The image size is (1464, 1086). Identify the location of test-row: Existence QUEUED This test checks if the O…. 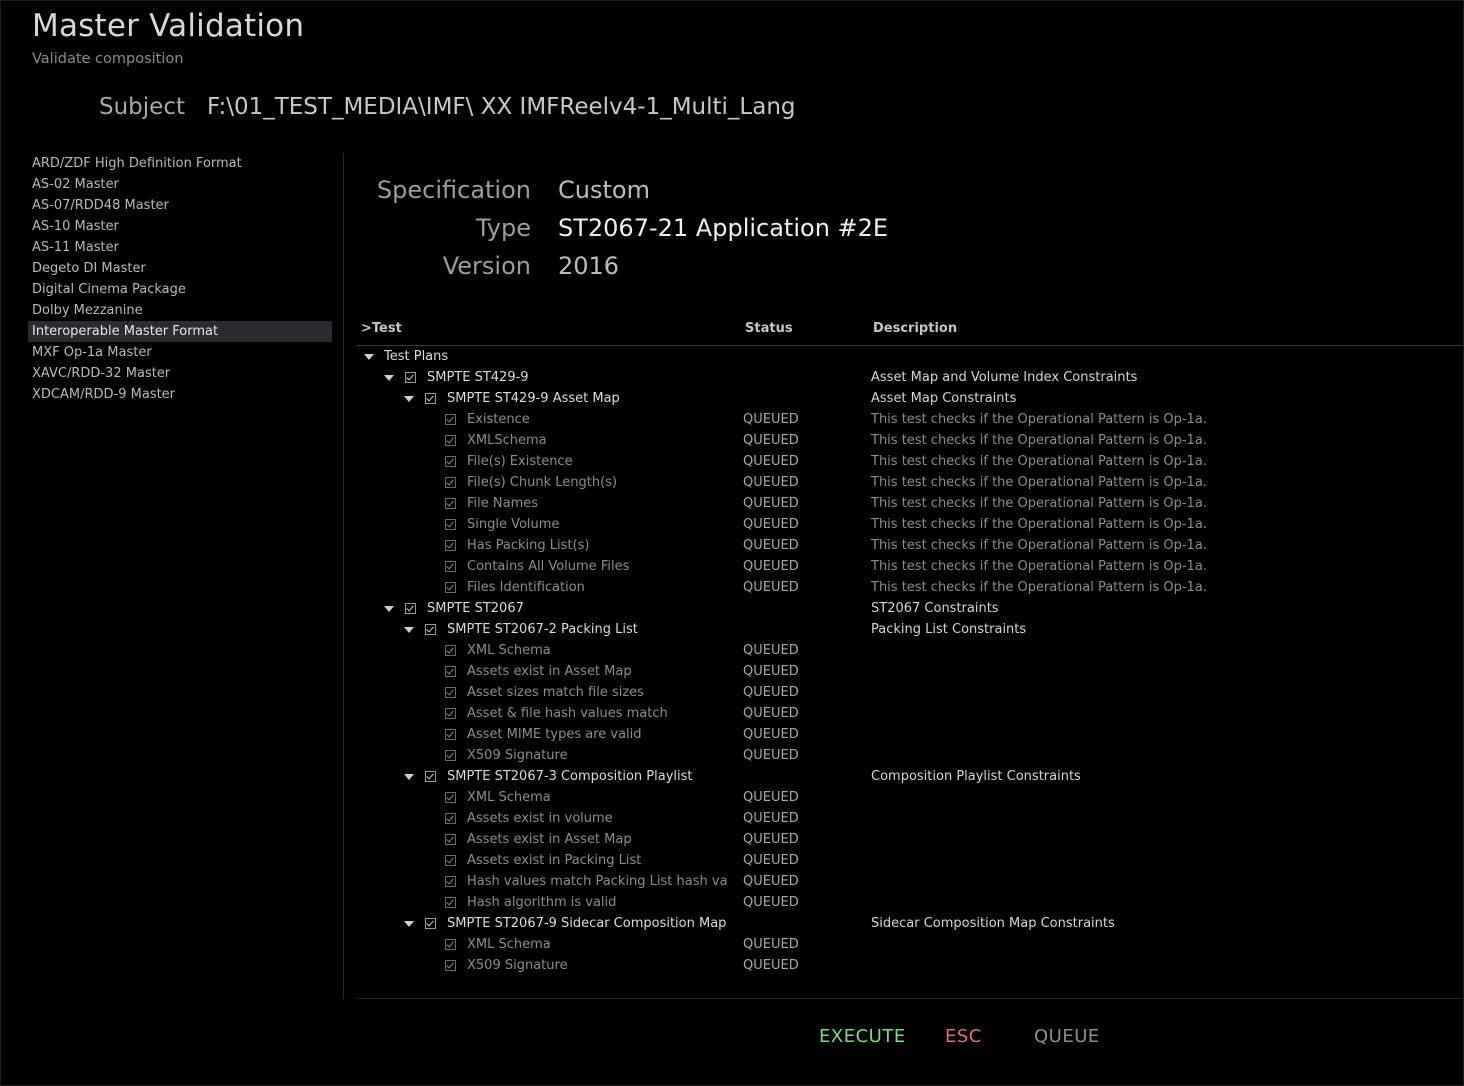
(910, 419).